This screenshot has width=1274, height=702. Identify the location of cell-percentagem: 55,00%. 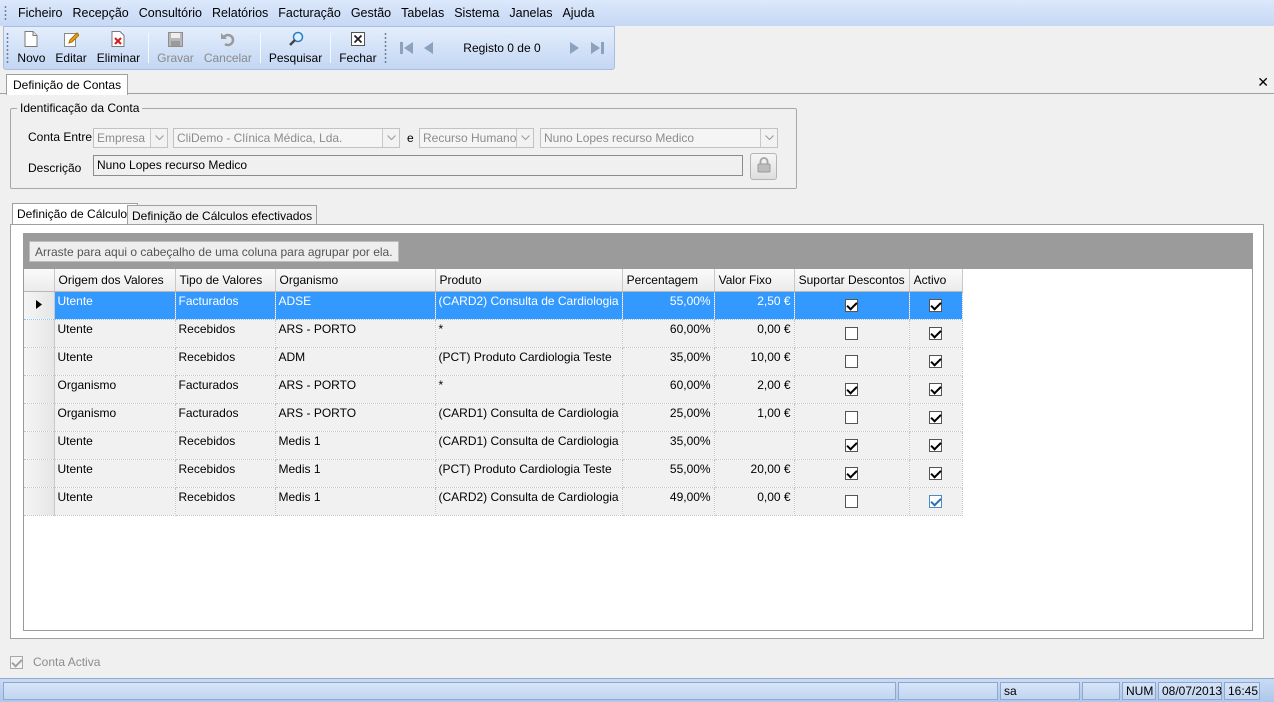
(668, 305).